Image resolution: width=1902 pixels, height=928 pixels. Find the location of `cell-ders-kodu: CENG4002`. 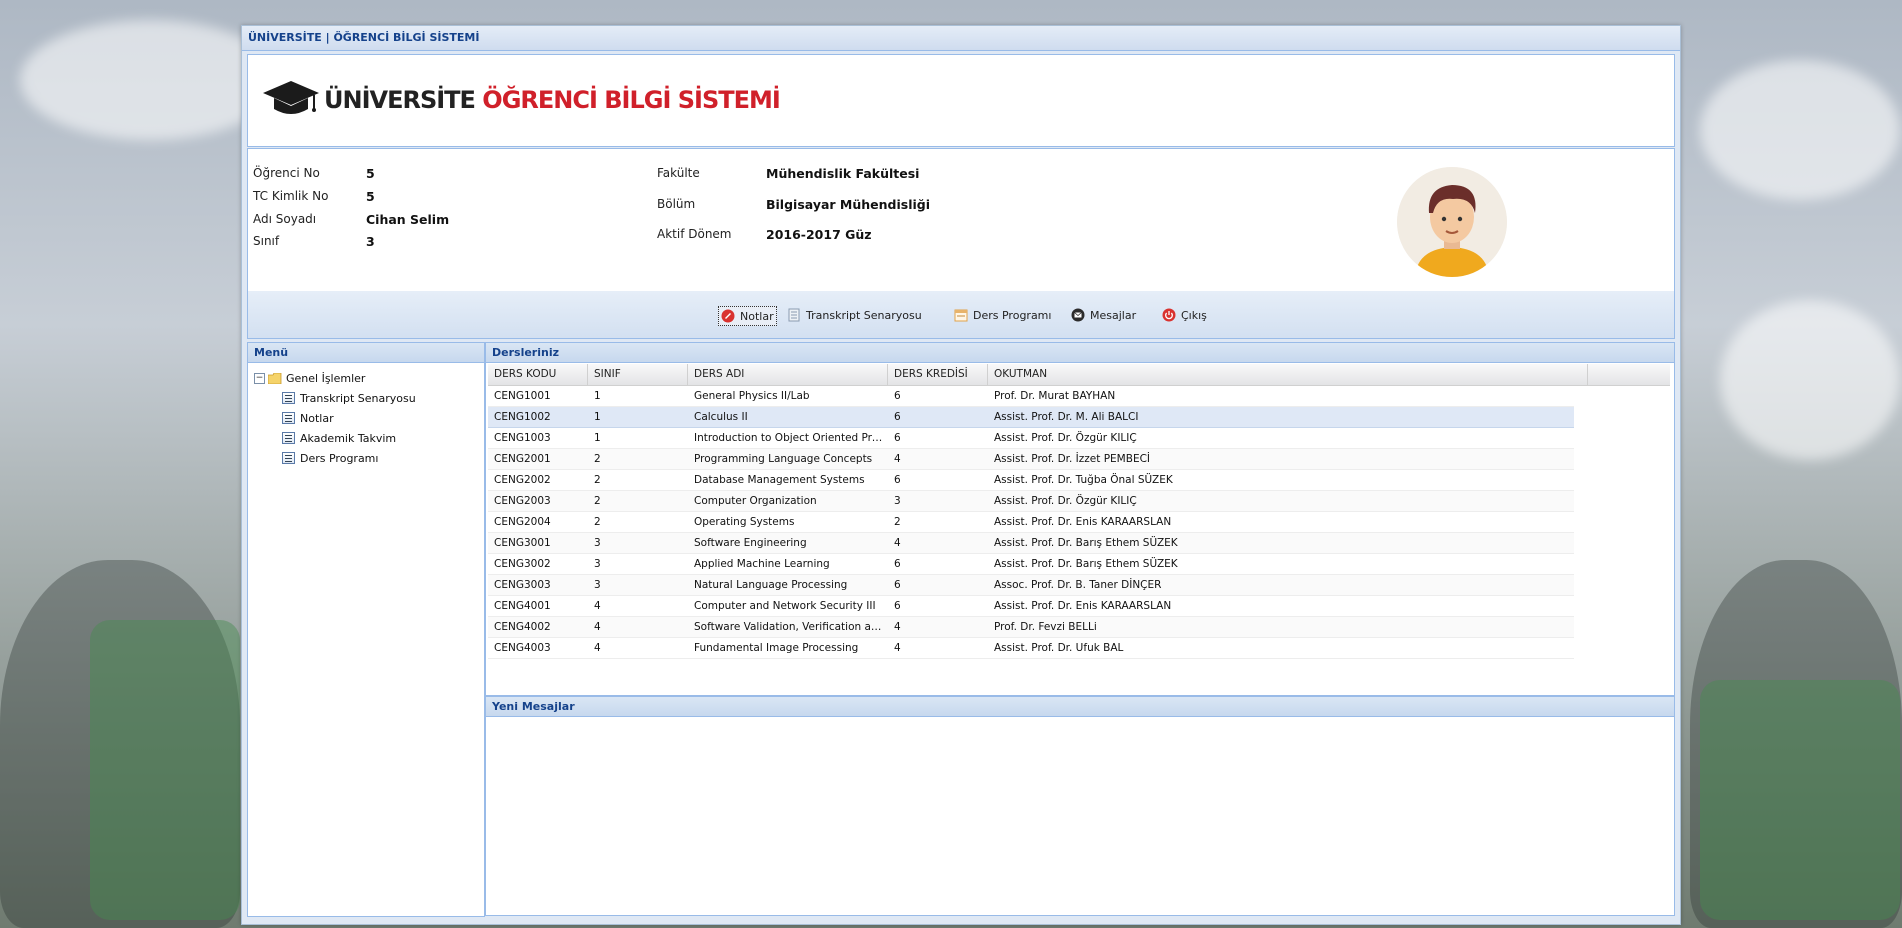

cell-ders-kodu: CENG4002 is located at coordinates (522, 627).